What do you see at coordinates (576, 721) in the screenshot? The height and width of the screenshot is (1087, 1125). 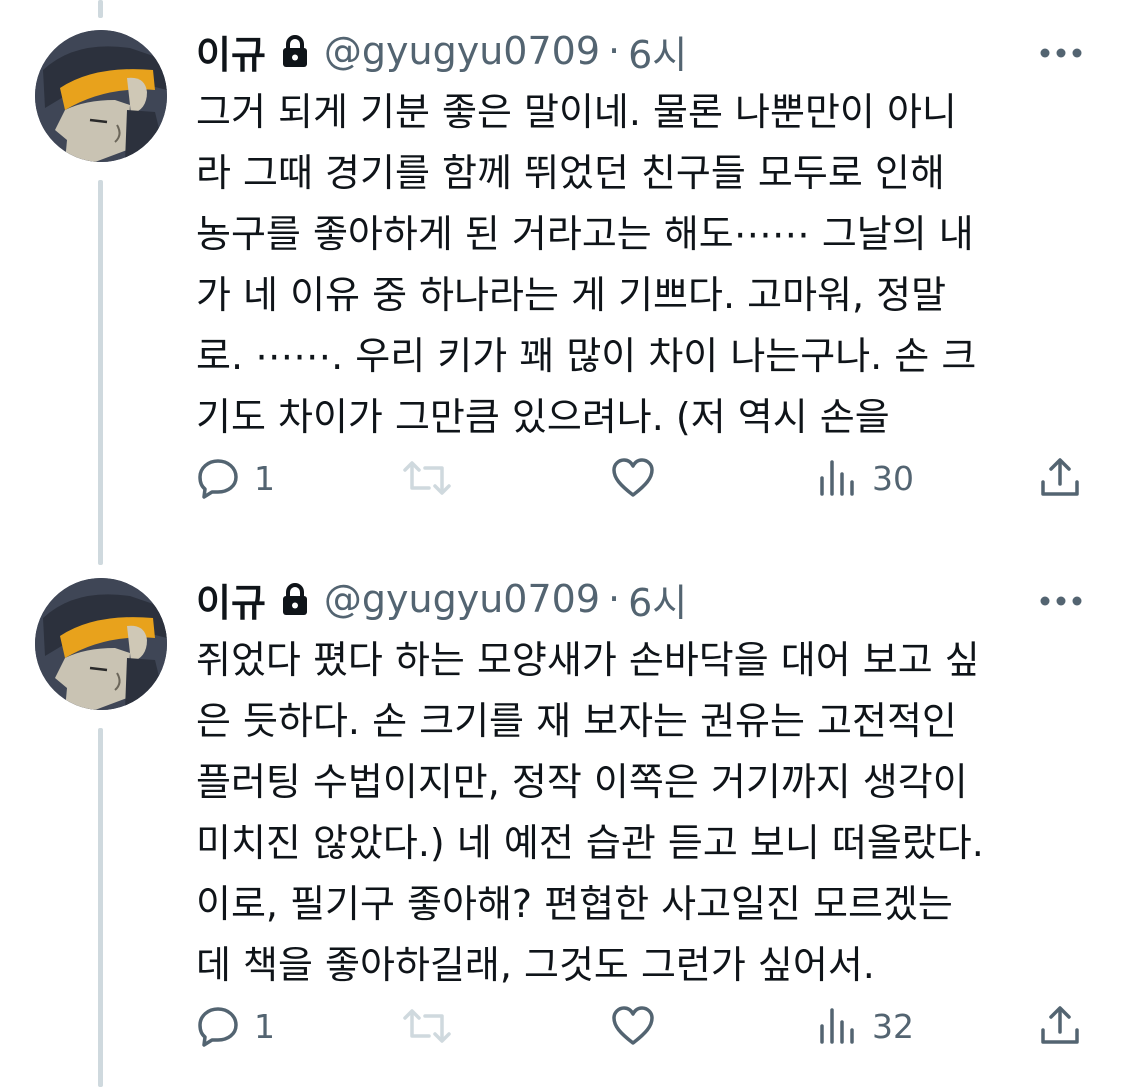 I see `tweet-text-line: 은 듯하다. 손 크기를 재 보자는 권유는 고전적인` at bounding box center [576, 721].